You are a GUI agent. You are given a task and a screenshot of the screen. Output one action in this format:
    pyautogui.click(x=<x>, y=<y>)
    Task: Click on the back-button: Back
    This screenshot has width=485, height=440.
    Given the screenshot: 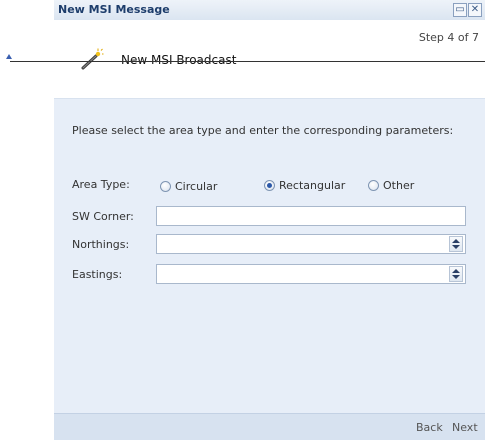 What is the action you would take?
    pyautogui.click(x=429, y=427)
    